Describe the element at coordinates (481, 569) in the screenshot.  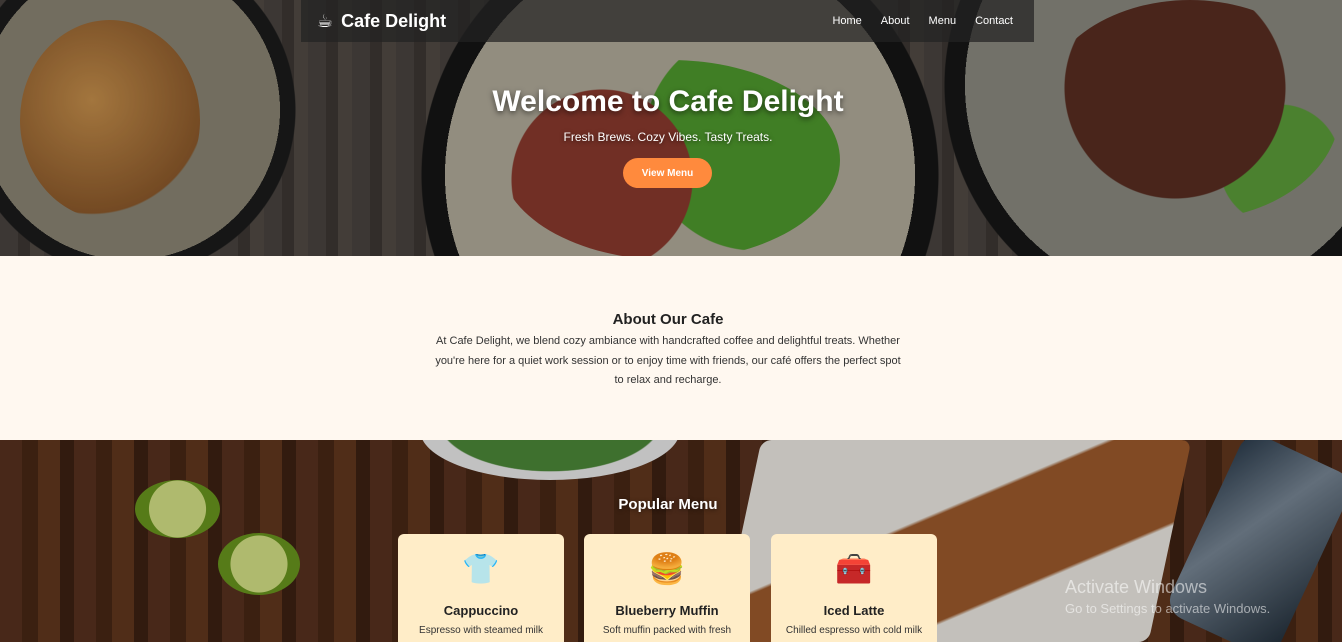
I see `tshirt-icon: 👕` at that location.